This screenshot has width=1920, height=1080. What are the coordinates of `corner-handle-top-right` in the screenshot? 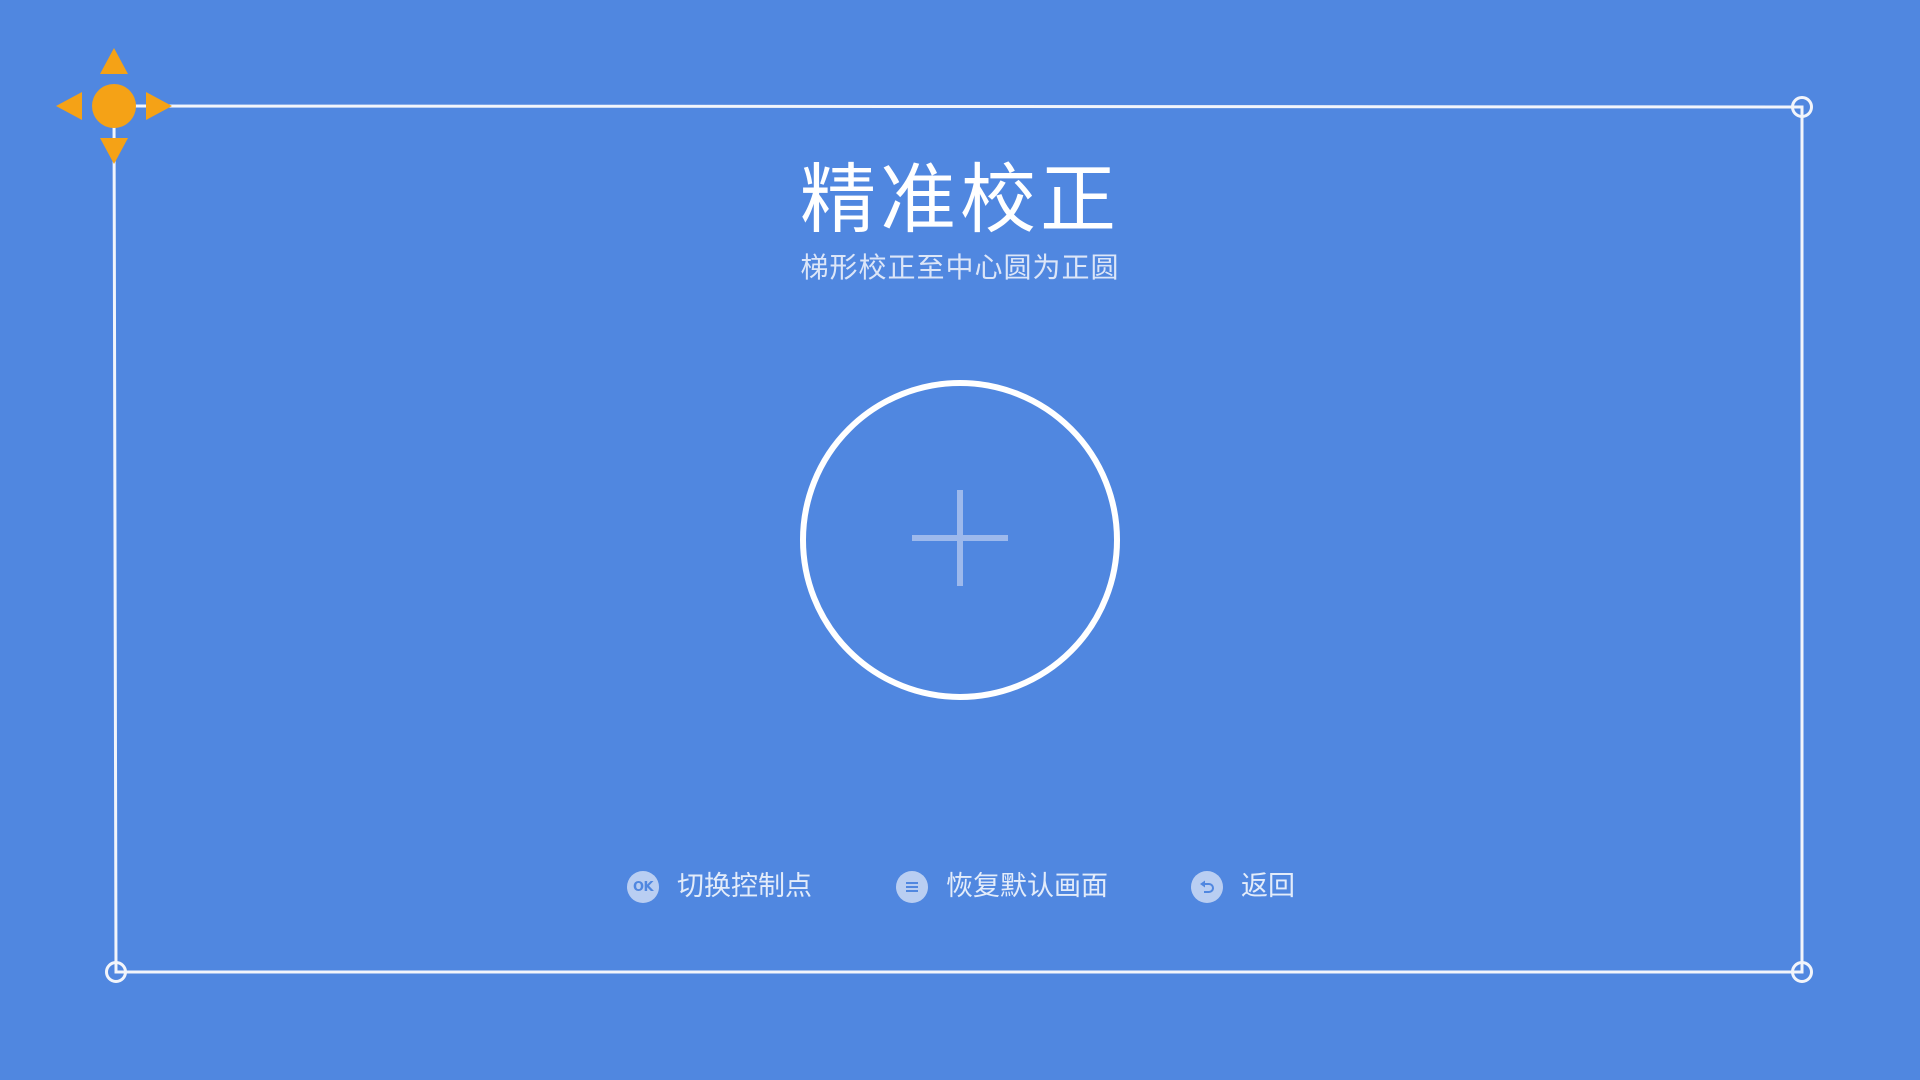 It's located at (1802, 107).